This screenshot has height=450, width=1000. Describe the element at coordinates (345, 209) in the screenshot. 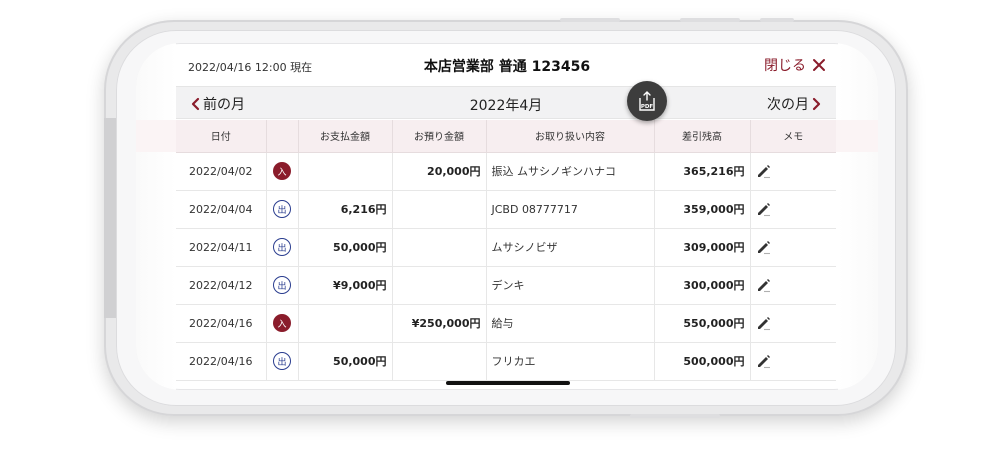

I see `payment-cell: 6,216円` at that location.